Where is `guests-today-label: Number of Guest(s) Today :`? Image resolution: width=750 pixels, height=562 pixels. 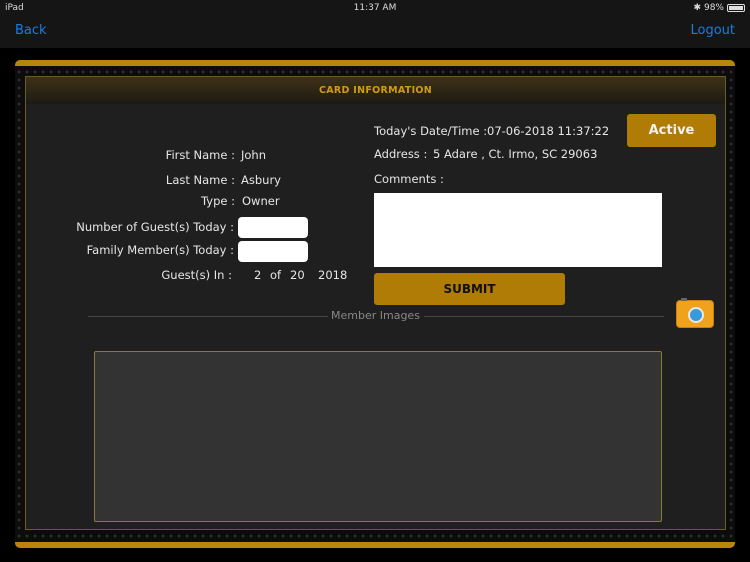
guests-today-label: Number of Guest(s) Today : is located at coordinates (155, 227).